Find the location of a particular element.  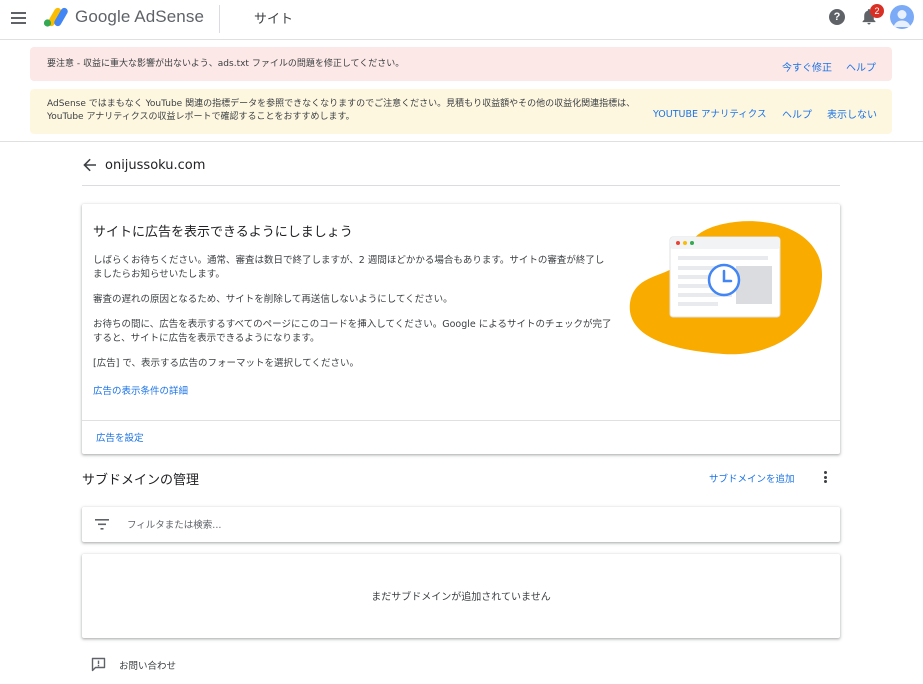

ads-txt-help-link: ヘルプ is located at coordinates (861, 66).